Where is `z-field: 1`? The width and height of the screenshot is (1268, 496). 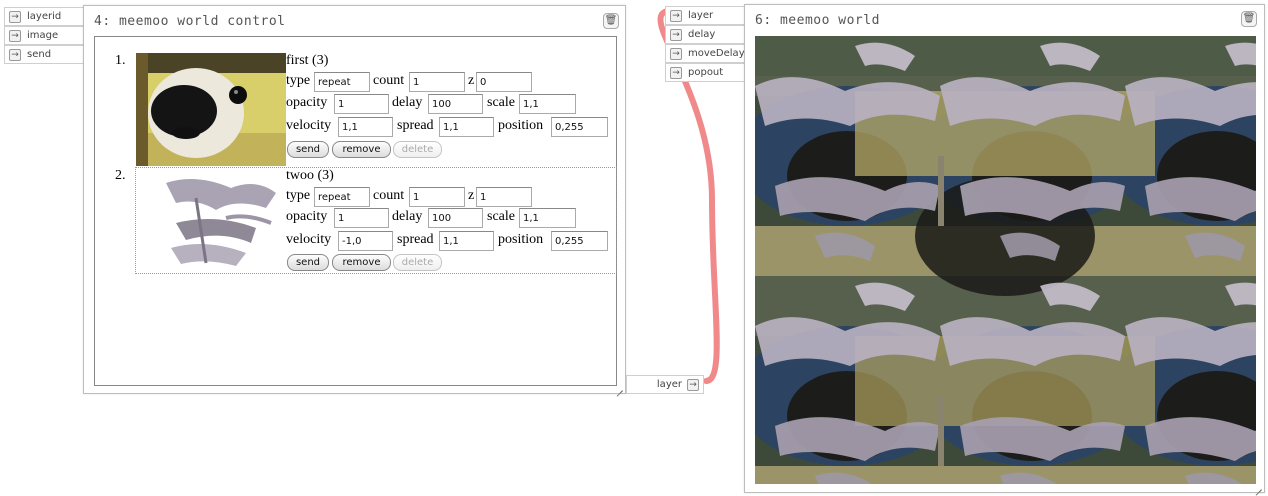
z-field: 1 is located at coordinates (504, 197).